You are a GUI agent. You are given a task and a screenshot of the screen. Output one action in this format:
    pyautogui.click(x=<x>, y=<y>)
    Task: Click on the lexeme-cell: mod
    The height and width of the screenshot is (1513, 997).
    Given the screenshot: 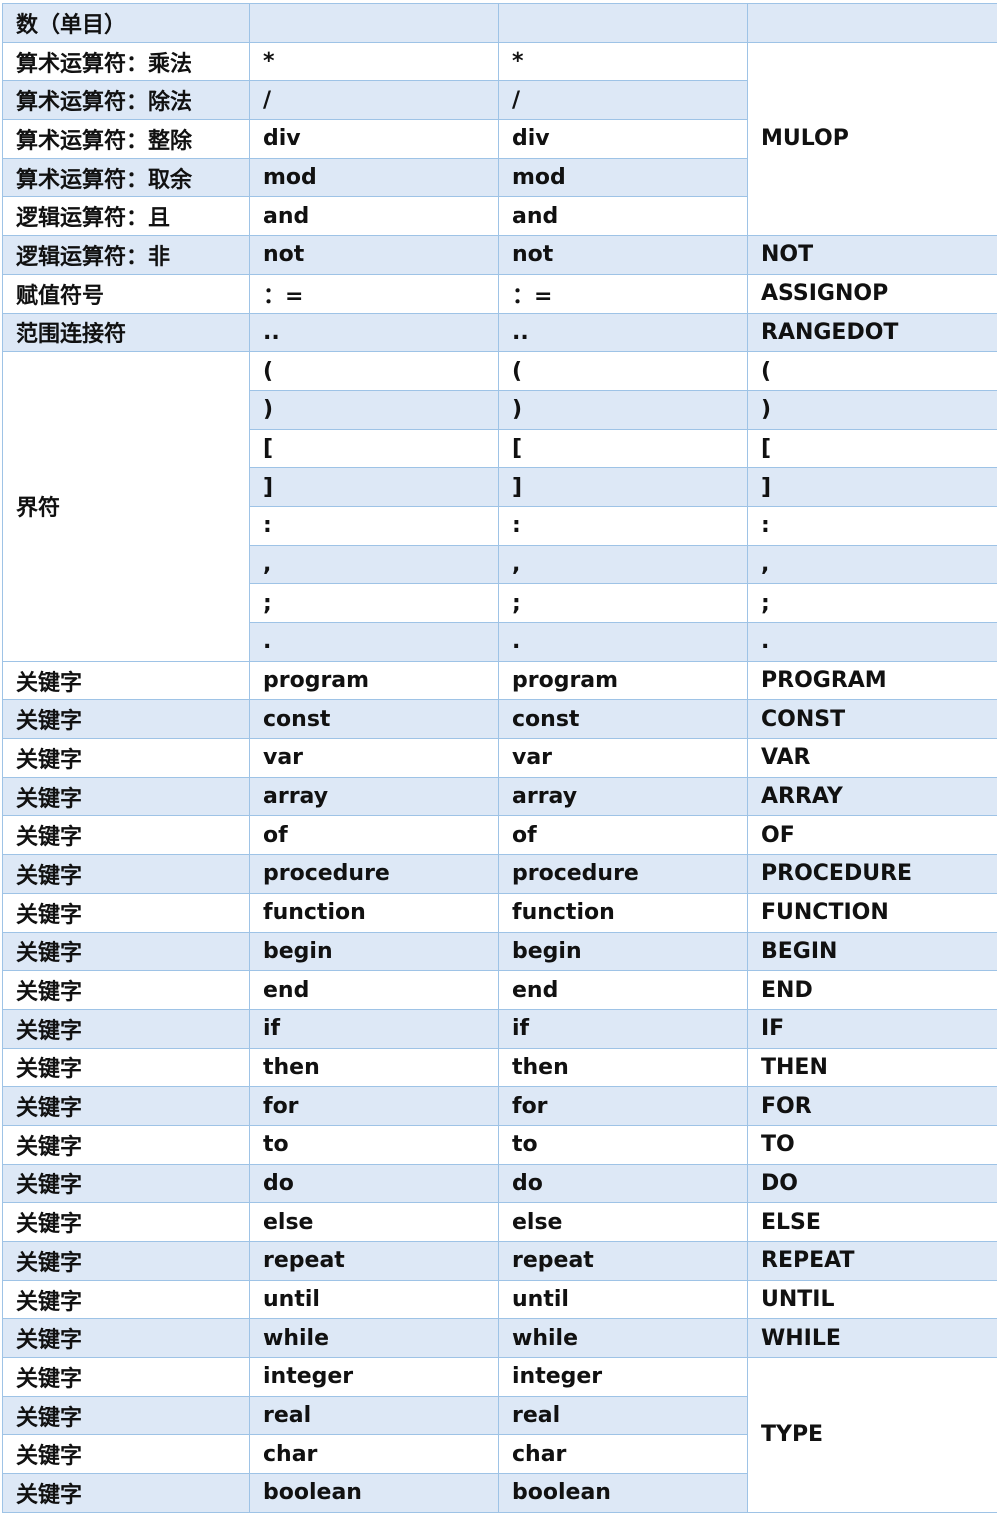 What is the action you would take?
    pyautogui.click(x=623, y=177)
    